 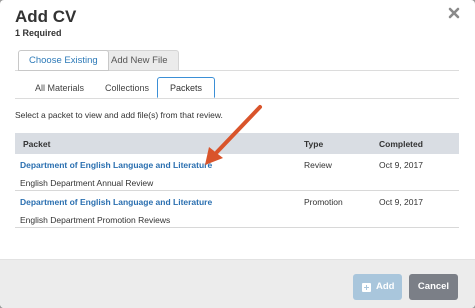 What do you see at coordinates (46, 16) in the screenshot?
I see `modal-title: Add CV` at bounding box center [46, 16].